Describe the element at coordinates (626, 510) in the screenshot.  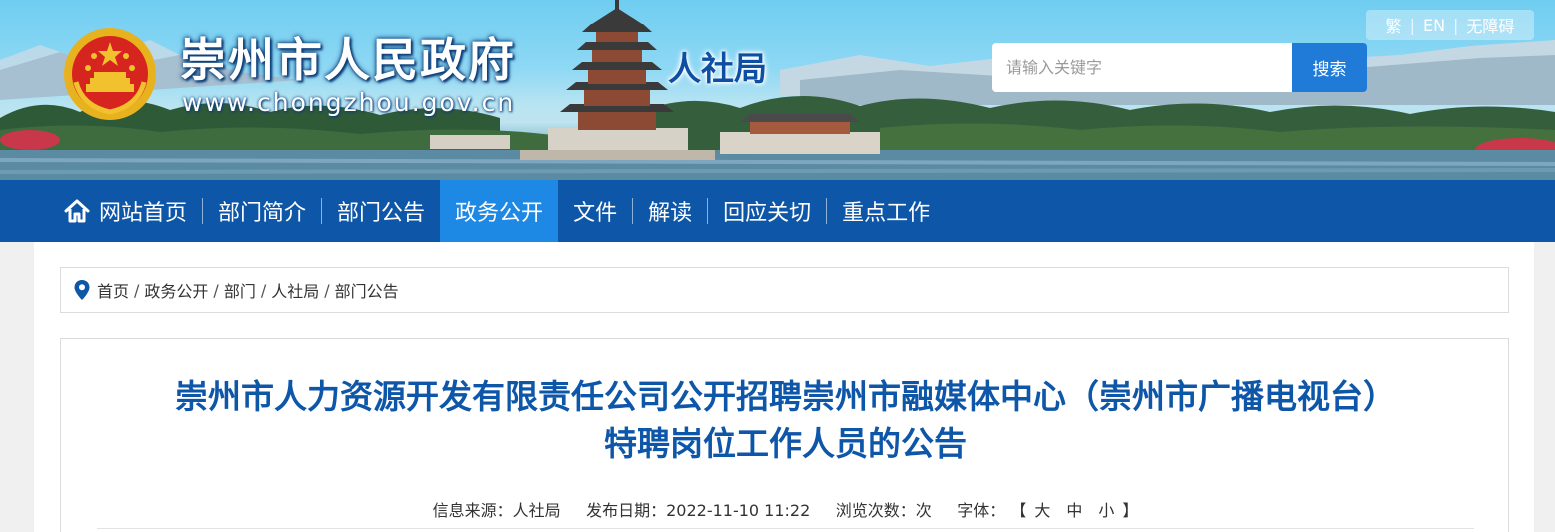
I see `date-label: 发布日期：` at that location.